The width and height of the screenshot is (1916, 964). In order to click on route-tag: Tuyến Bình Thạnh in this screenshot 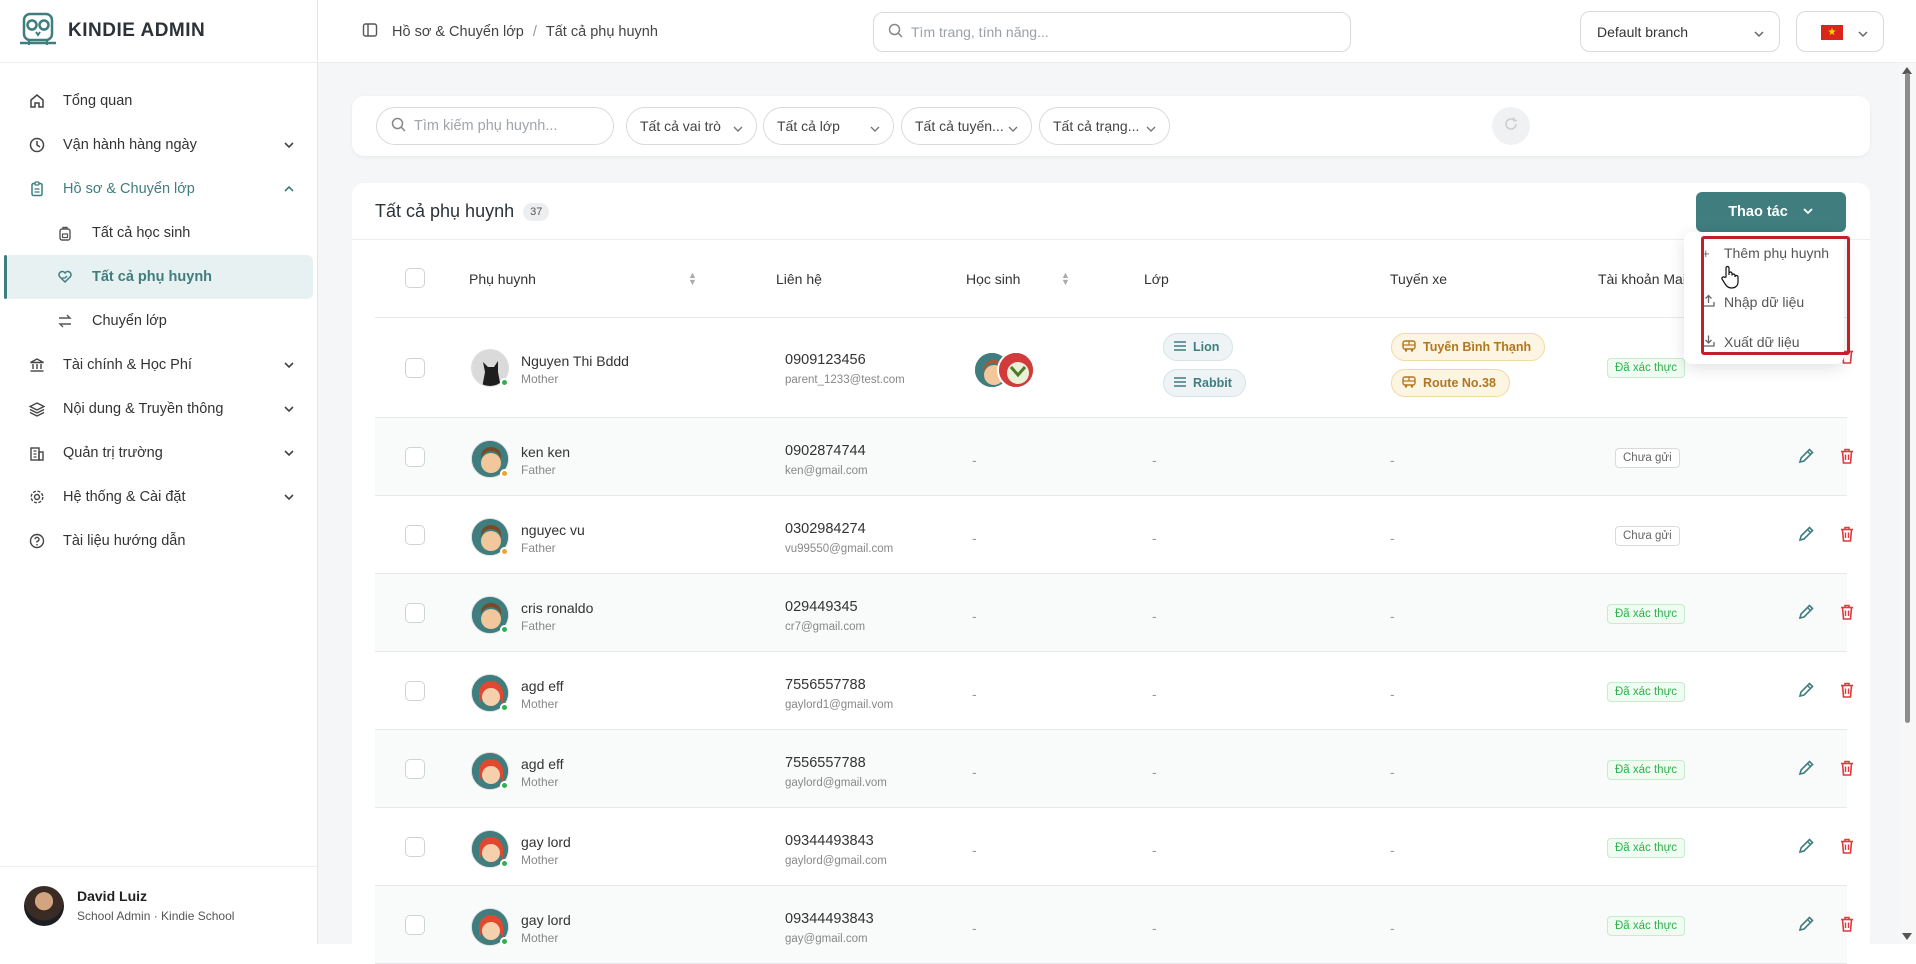, I will do `click(1468, 347)`.